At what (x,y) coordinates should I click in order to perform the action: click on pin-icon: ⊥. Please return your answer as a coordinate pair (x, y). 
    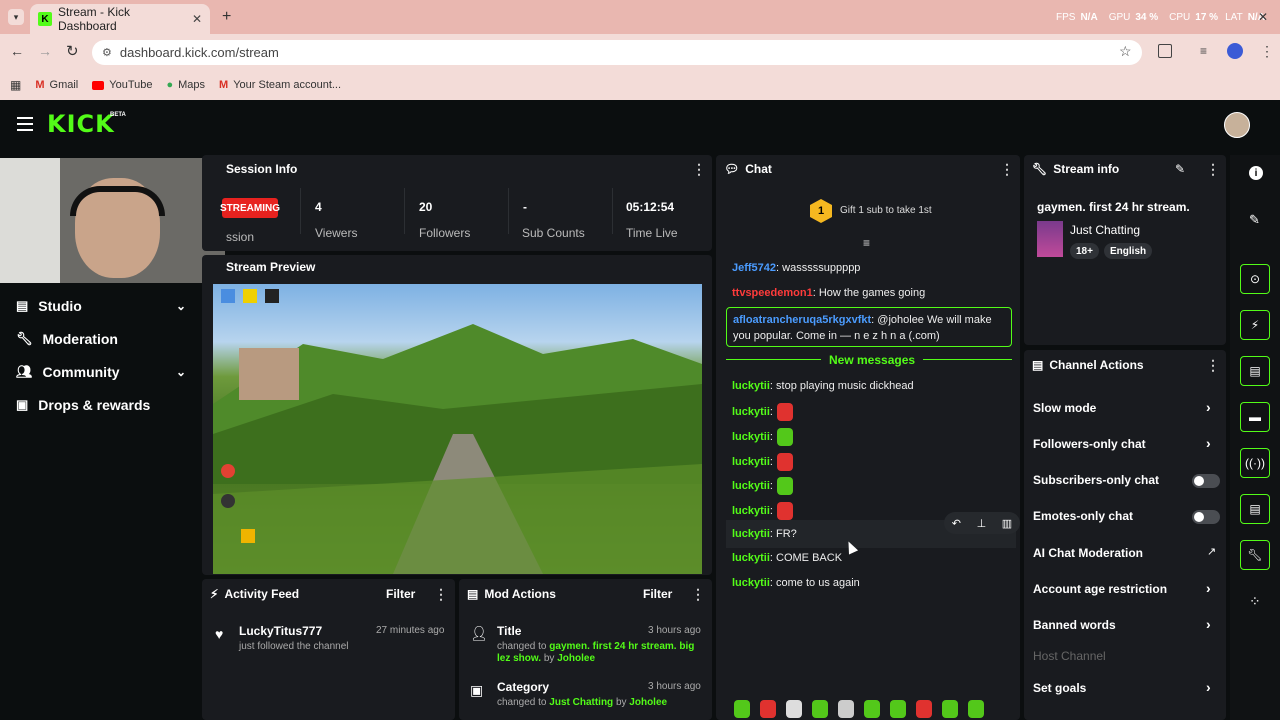
    Looking at the image, I should click on (982, 523).